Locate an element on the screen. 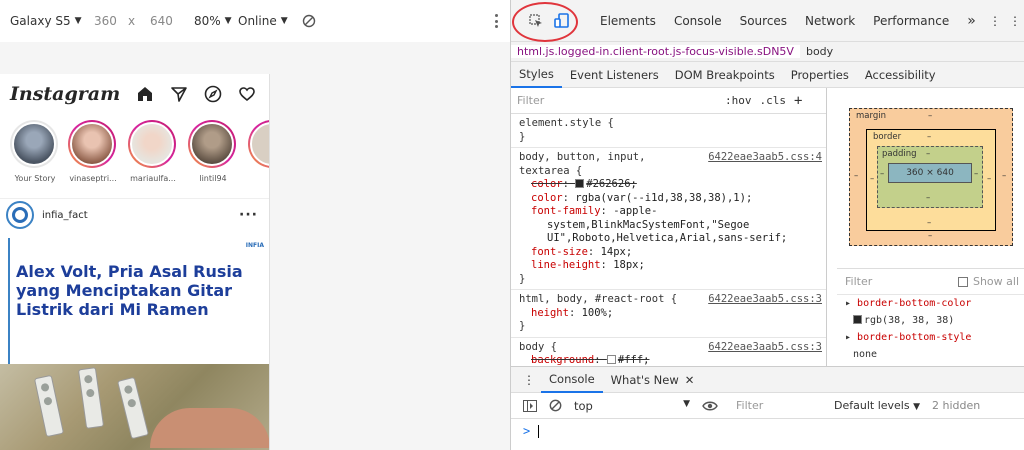 The image size is (1024, 450). new-rule-button: + is located at coordinates (798, 101).